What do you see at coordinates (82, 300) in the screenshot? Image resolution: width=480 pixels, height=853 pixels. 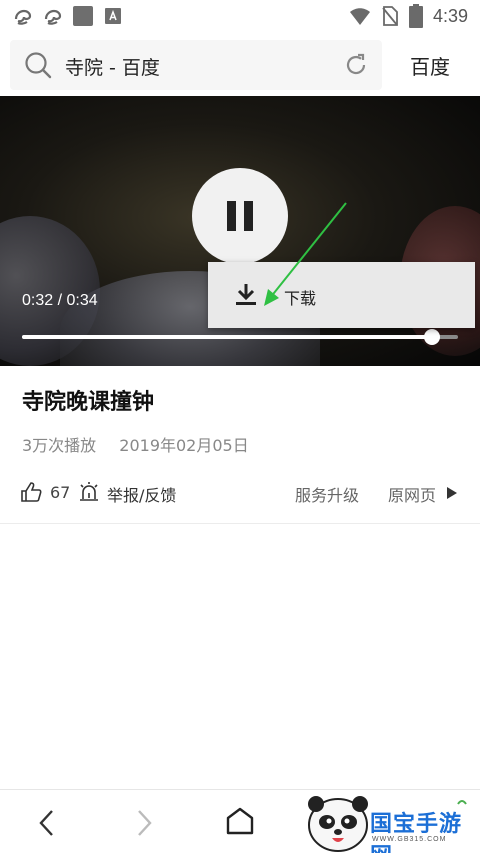 I see `duration: 0:34` at bounding box center [82, 300].